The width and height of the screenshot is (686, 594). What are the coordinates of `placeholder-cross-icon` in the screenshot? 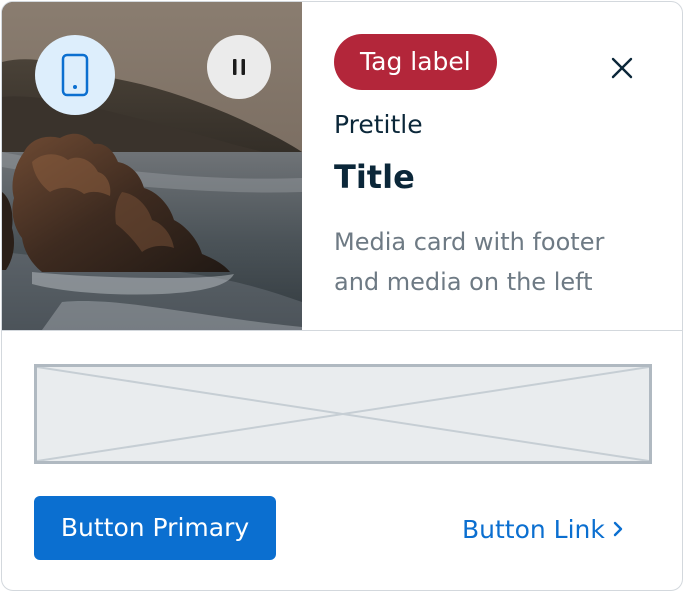 It's located at (343, 414).